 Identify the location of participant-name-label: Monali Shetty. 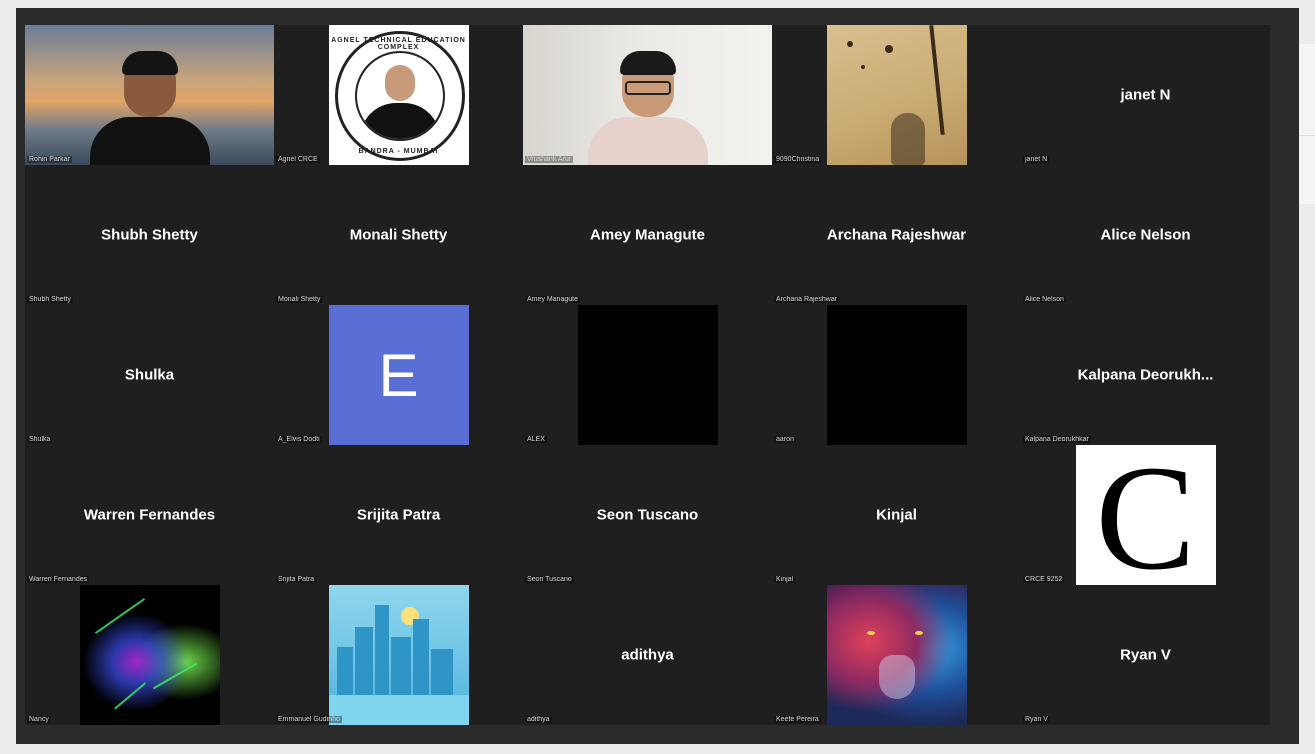
(299, 299).